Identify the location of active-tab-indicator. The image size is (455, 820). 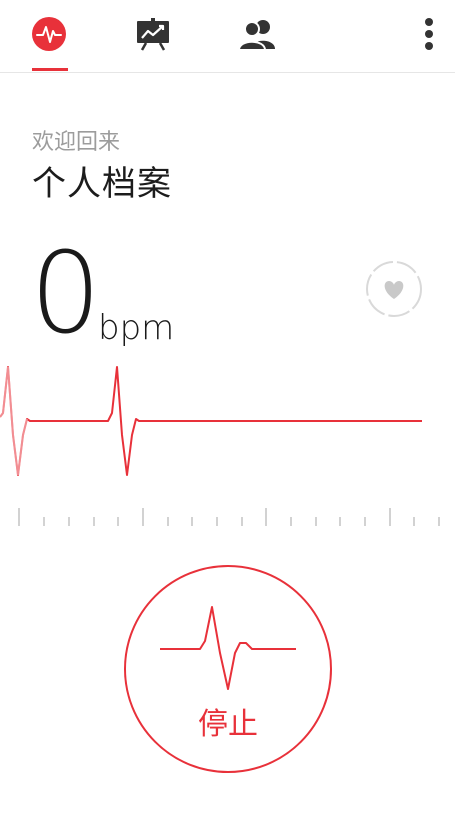
(50, 69).